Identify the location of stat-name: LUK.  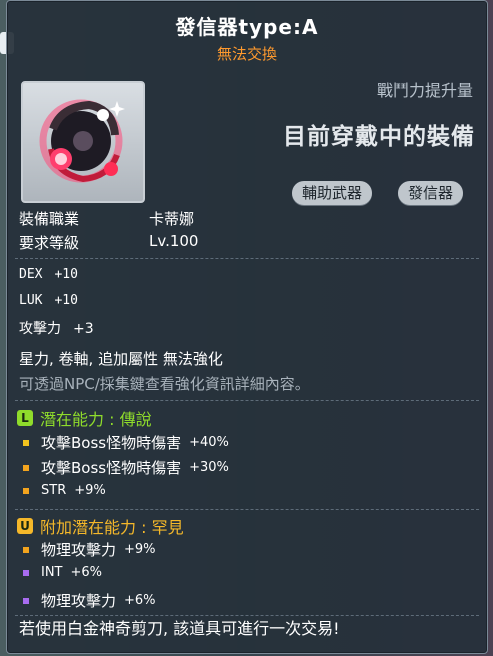
(31, 300).